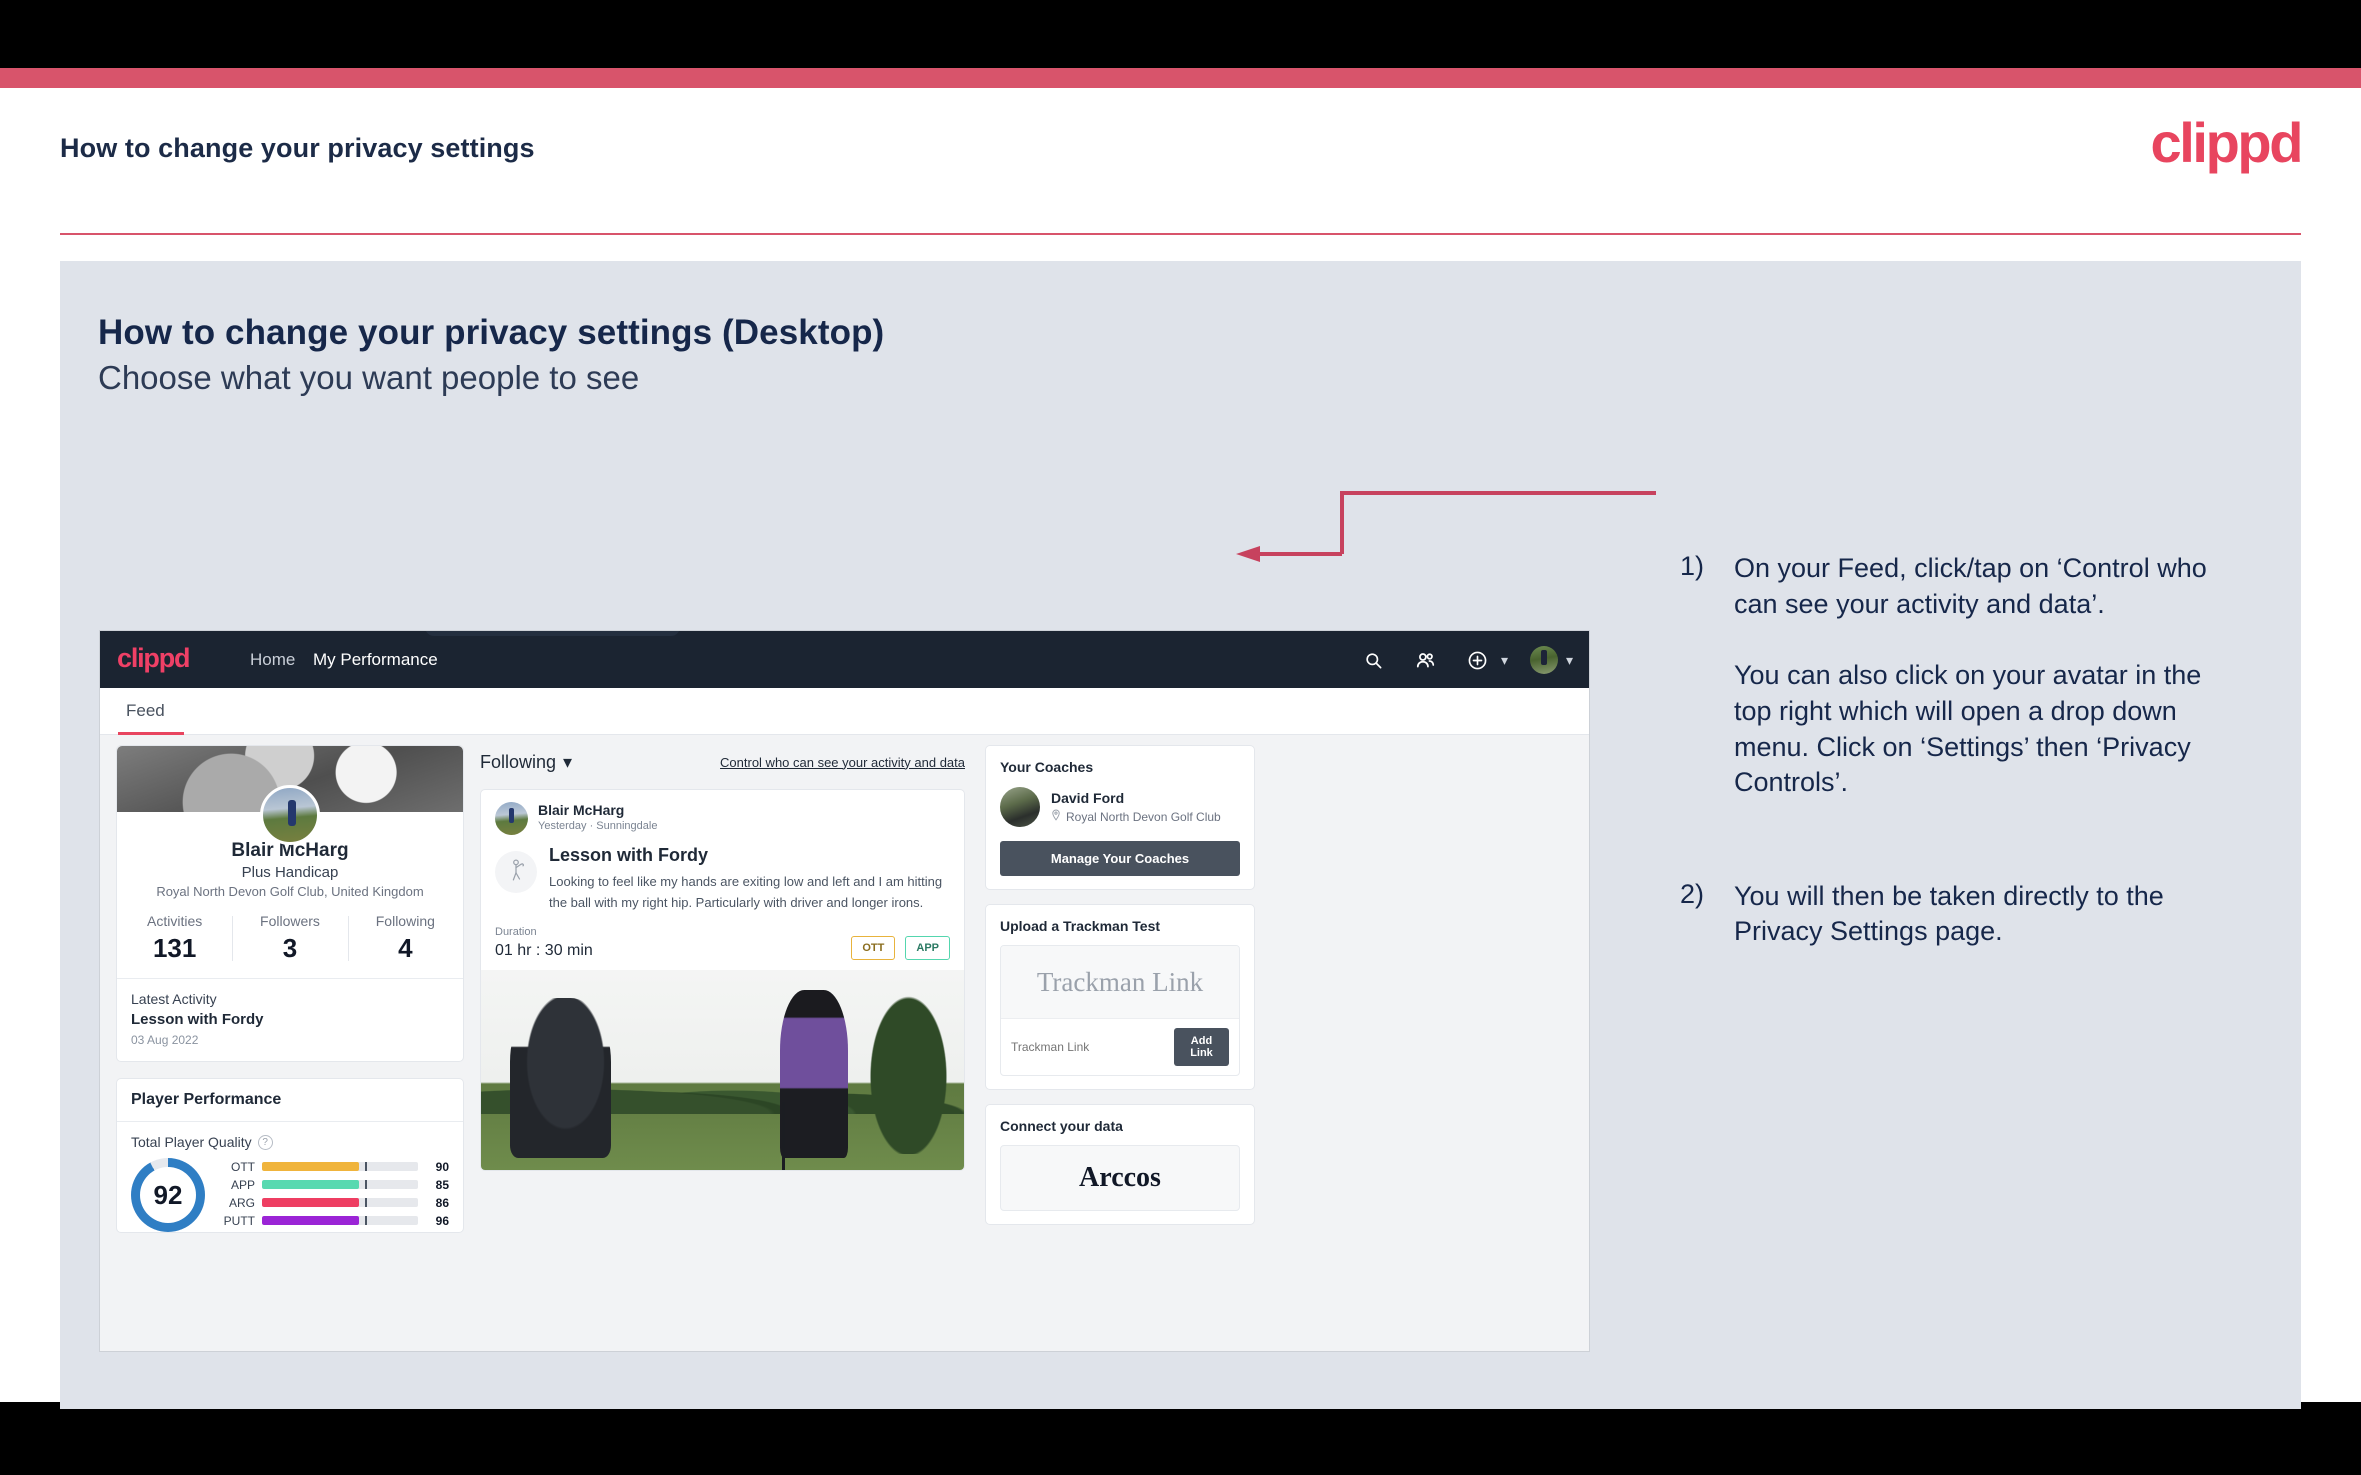  Describe the element at coordinates (1504, 660) in the screenshot. I see `chevron-down-icon-add: ▾` at that location.